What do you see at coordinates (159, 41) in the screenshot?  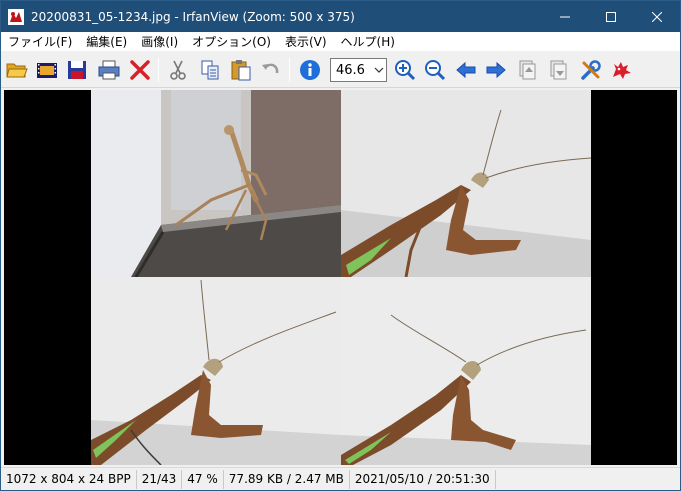 I see `menu-image: 画像(I)` at bounding box center [159, 41].